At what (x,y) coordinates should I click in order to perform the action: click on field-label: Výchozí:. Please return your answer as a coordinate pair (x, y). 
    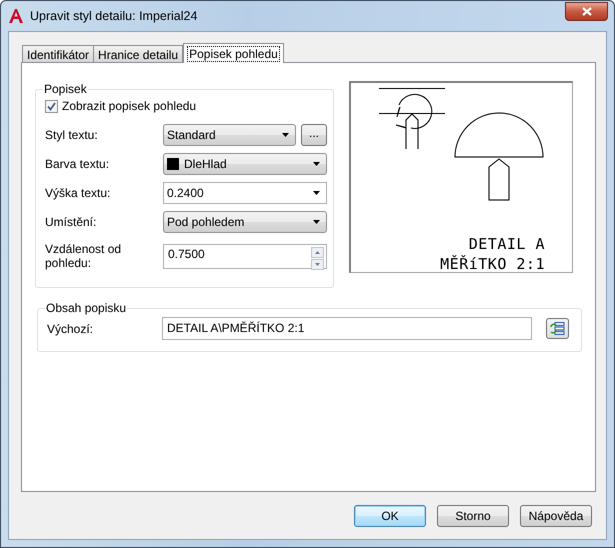
    Looking at the image, I should click on (70, 329).